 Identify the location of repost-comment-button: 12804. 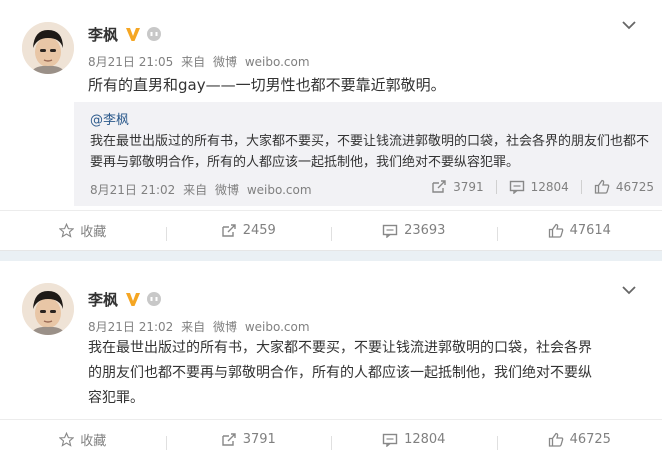
(539, 187).